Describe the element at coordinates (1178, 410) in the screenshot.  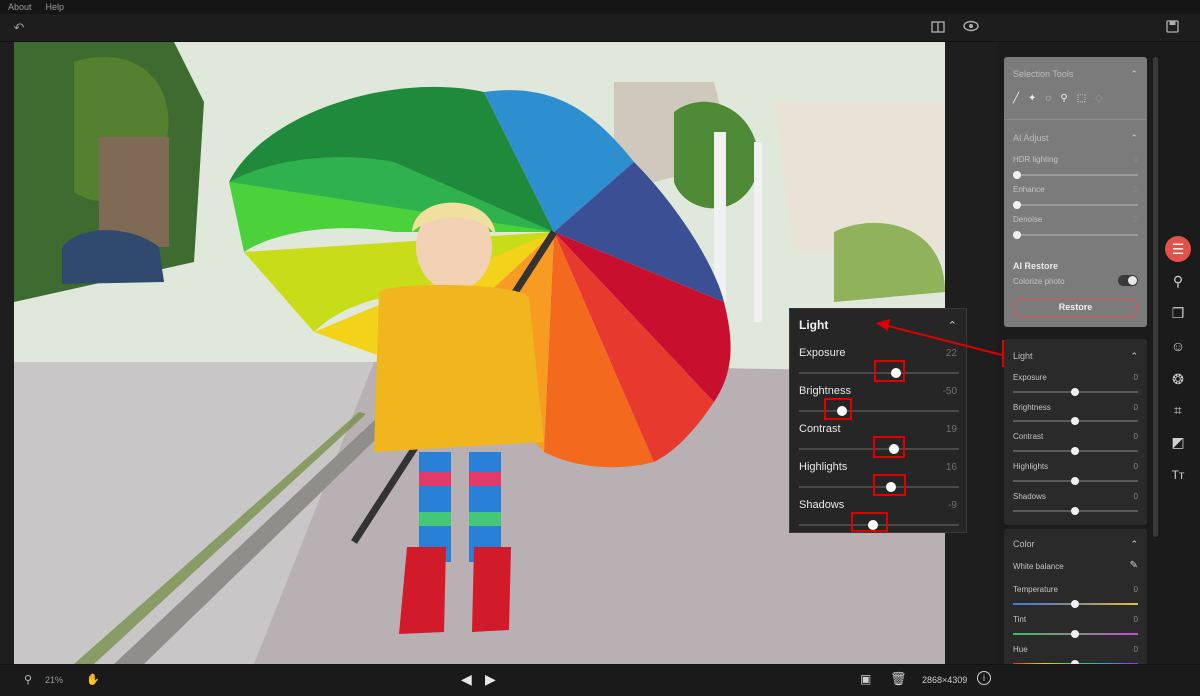
I see `crop-icon: ⌗` at that location.